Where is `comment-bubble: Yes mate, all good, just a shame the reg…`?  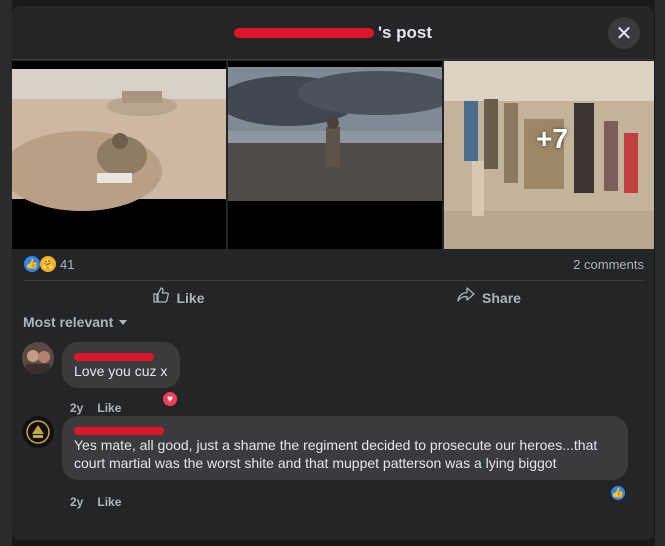 comment-bubble: Yes mate, all good, just a shame the reg… is located at coordinates (345, 448).